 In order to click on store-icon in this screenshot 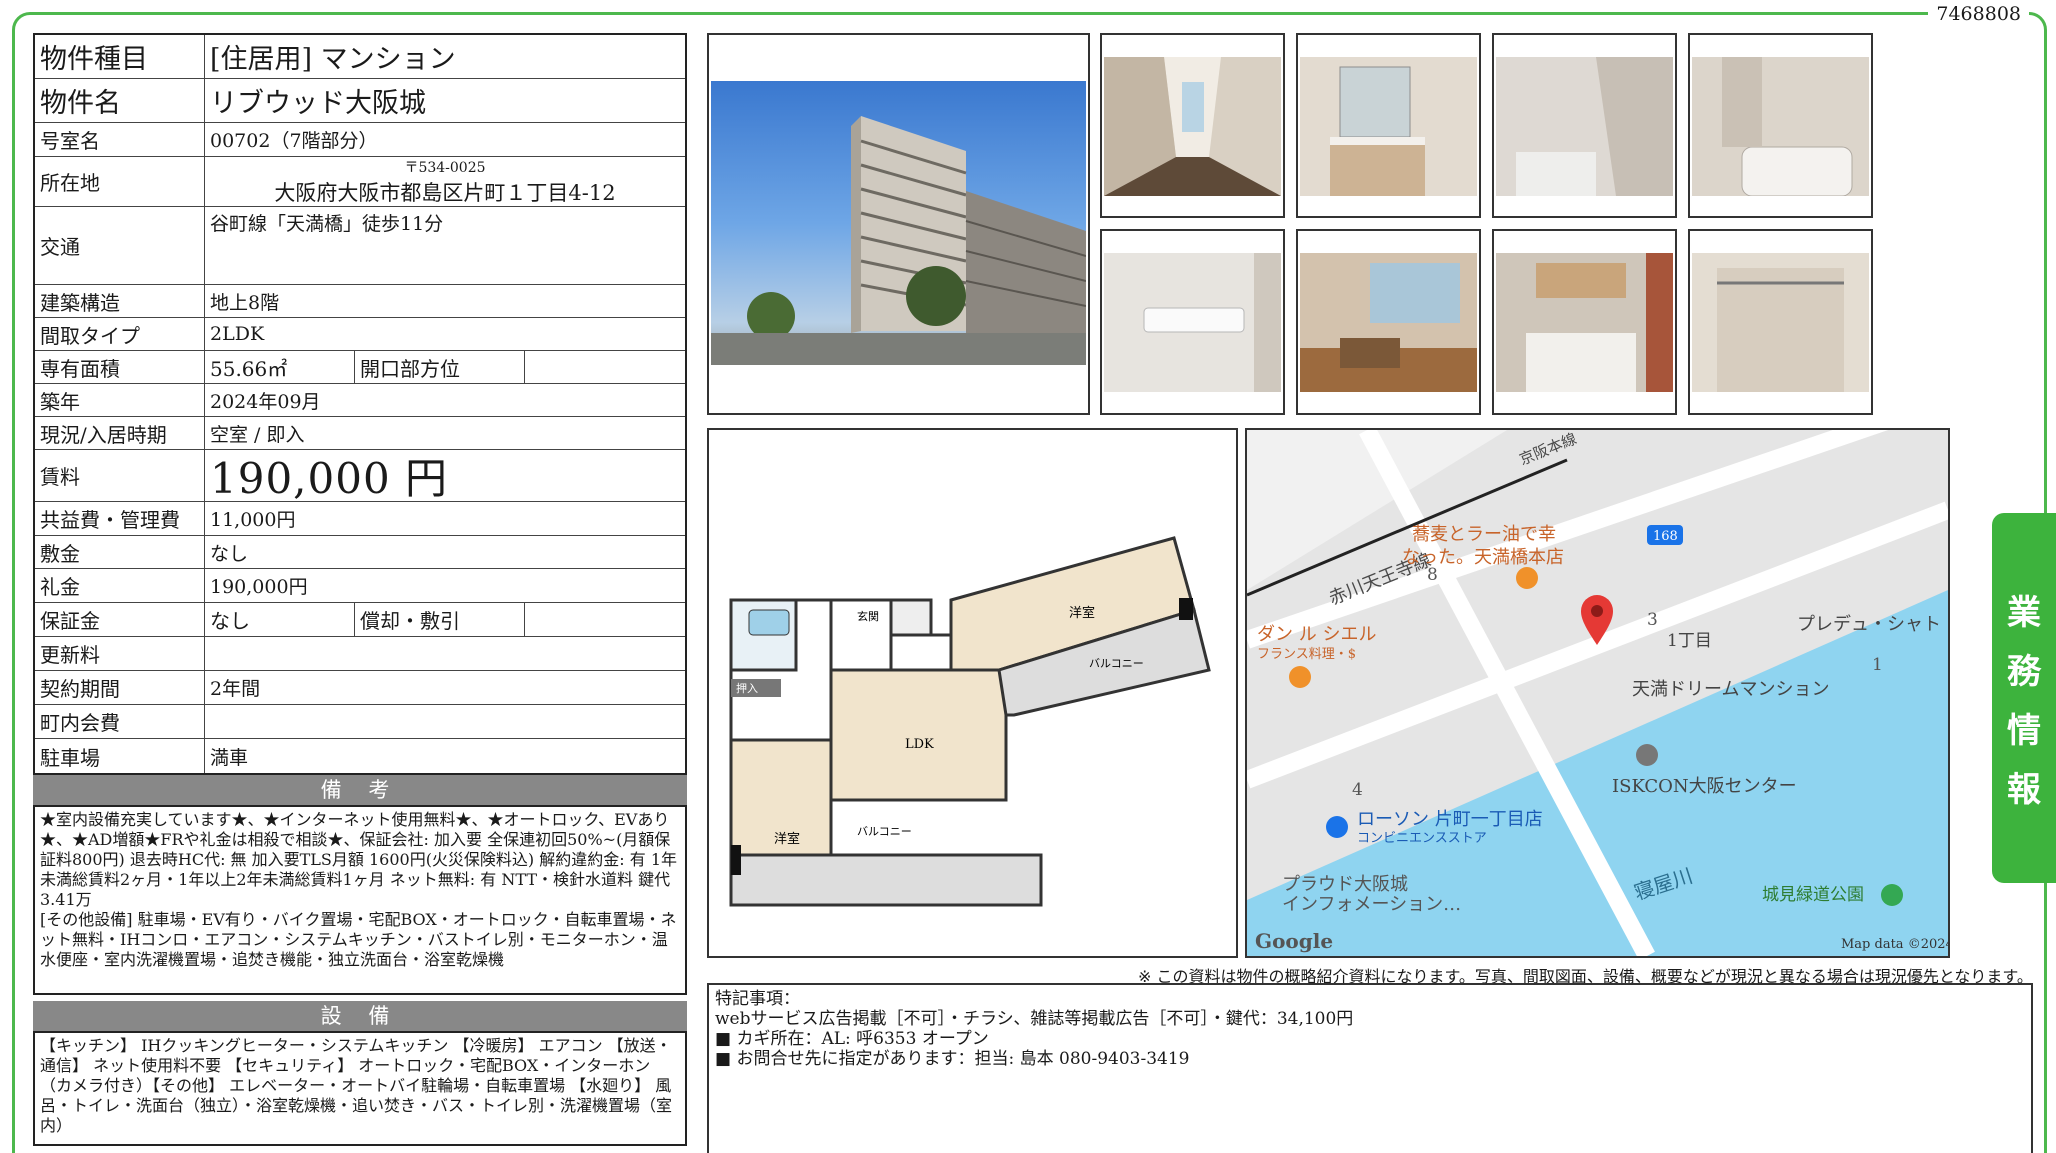, I will do `click(1337, 827)`.